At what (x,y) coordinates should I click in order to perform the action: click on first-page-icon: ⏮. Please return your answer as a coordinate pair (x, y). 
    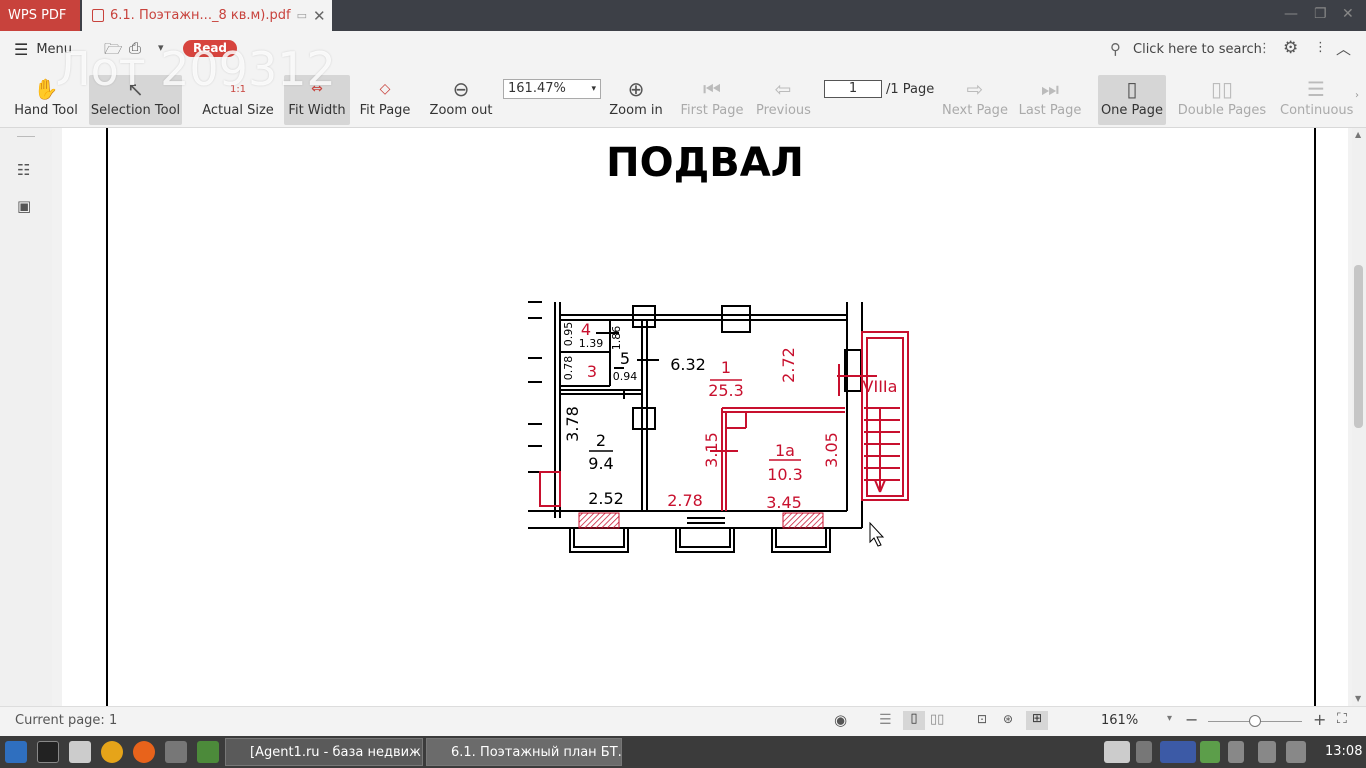
    Looking at the image, I should click on (712, 89).